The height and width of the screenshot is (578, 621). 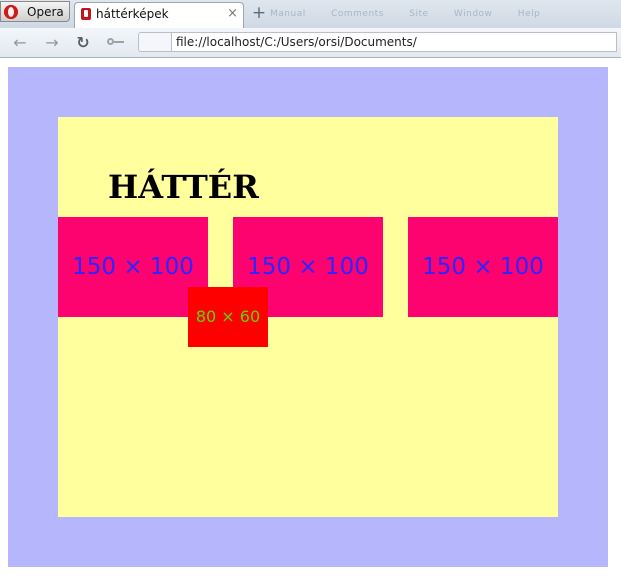 I want to click on opera-menu-button: Opera, so click(x=35, y=11).